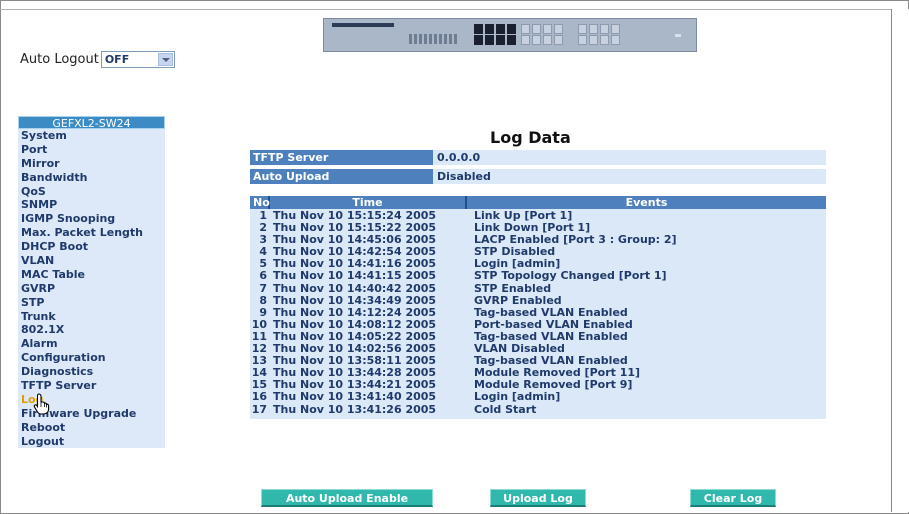  Describe the element at coordinates (454, 9) in the screenshot. I see `frame-divider` at that location.